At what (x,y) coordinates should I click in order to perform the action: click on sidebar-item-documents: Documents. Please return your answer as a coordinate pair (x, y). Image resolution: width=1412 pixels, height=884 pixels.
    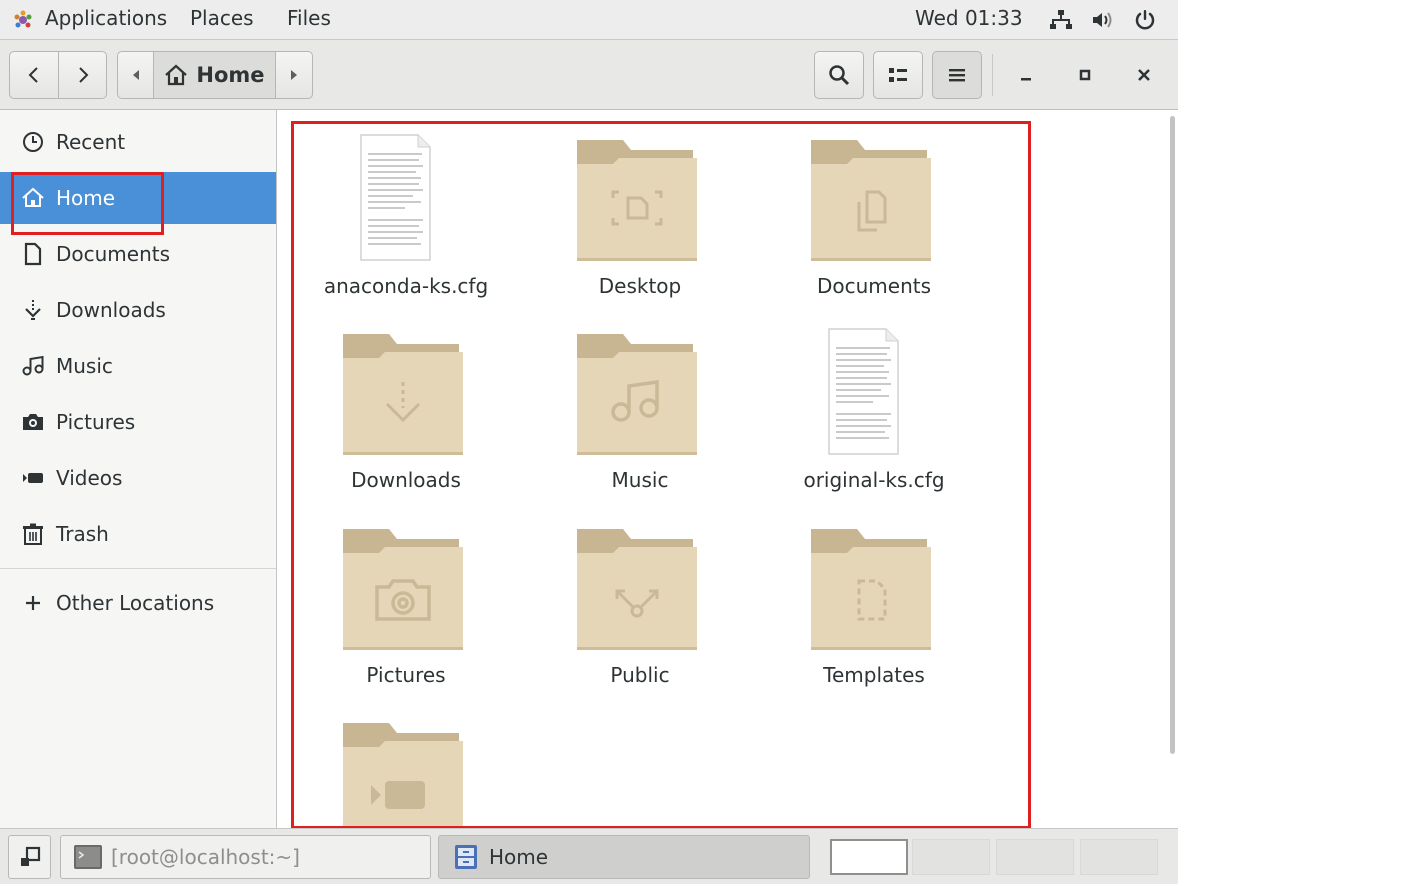
    Looking at the image, I should click on (138, 254).